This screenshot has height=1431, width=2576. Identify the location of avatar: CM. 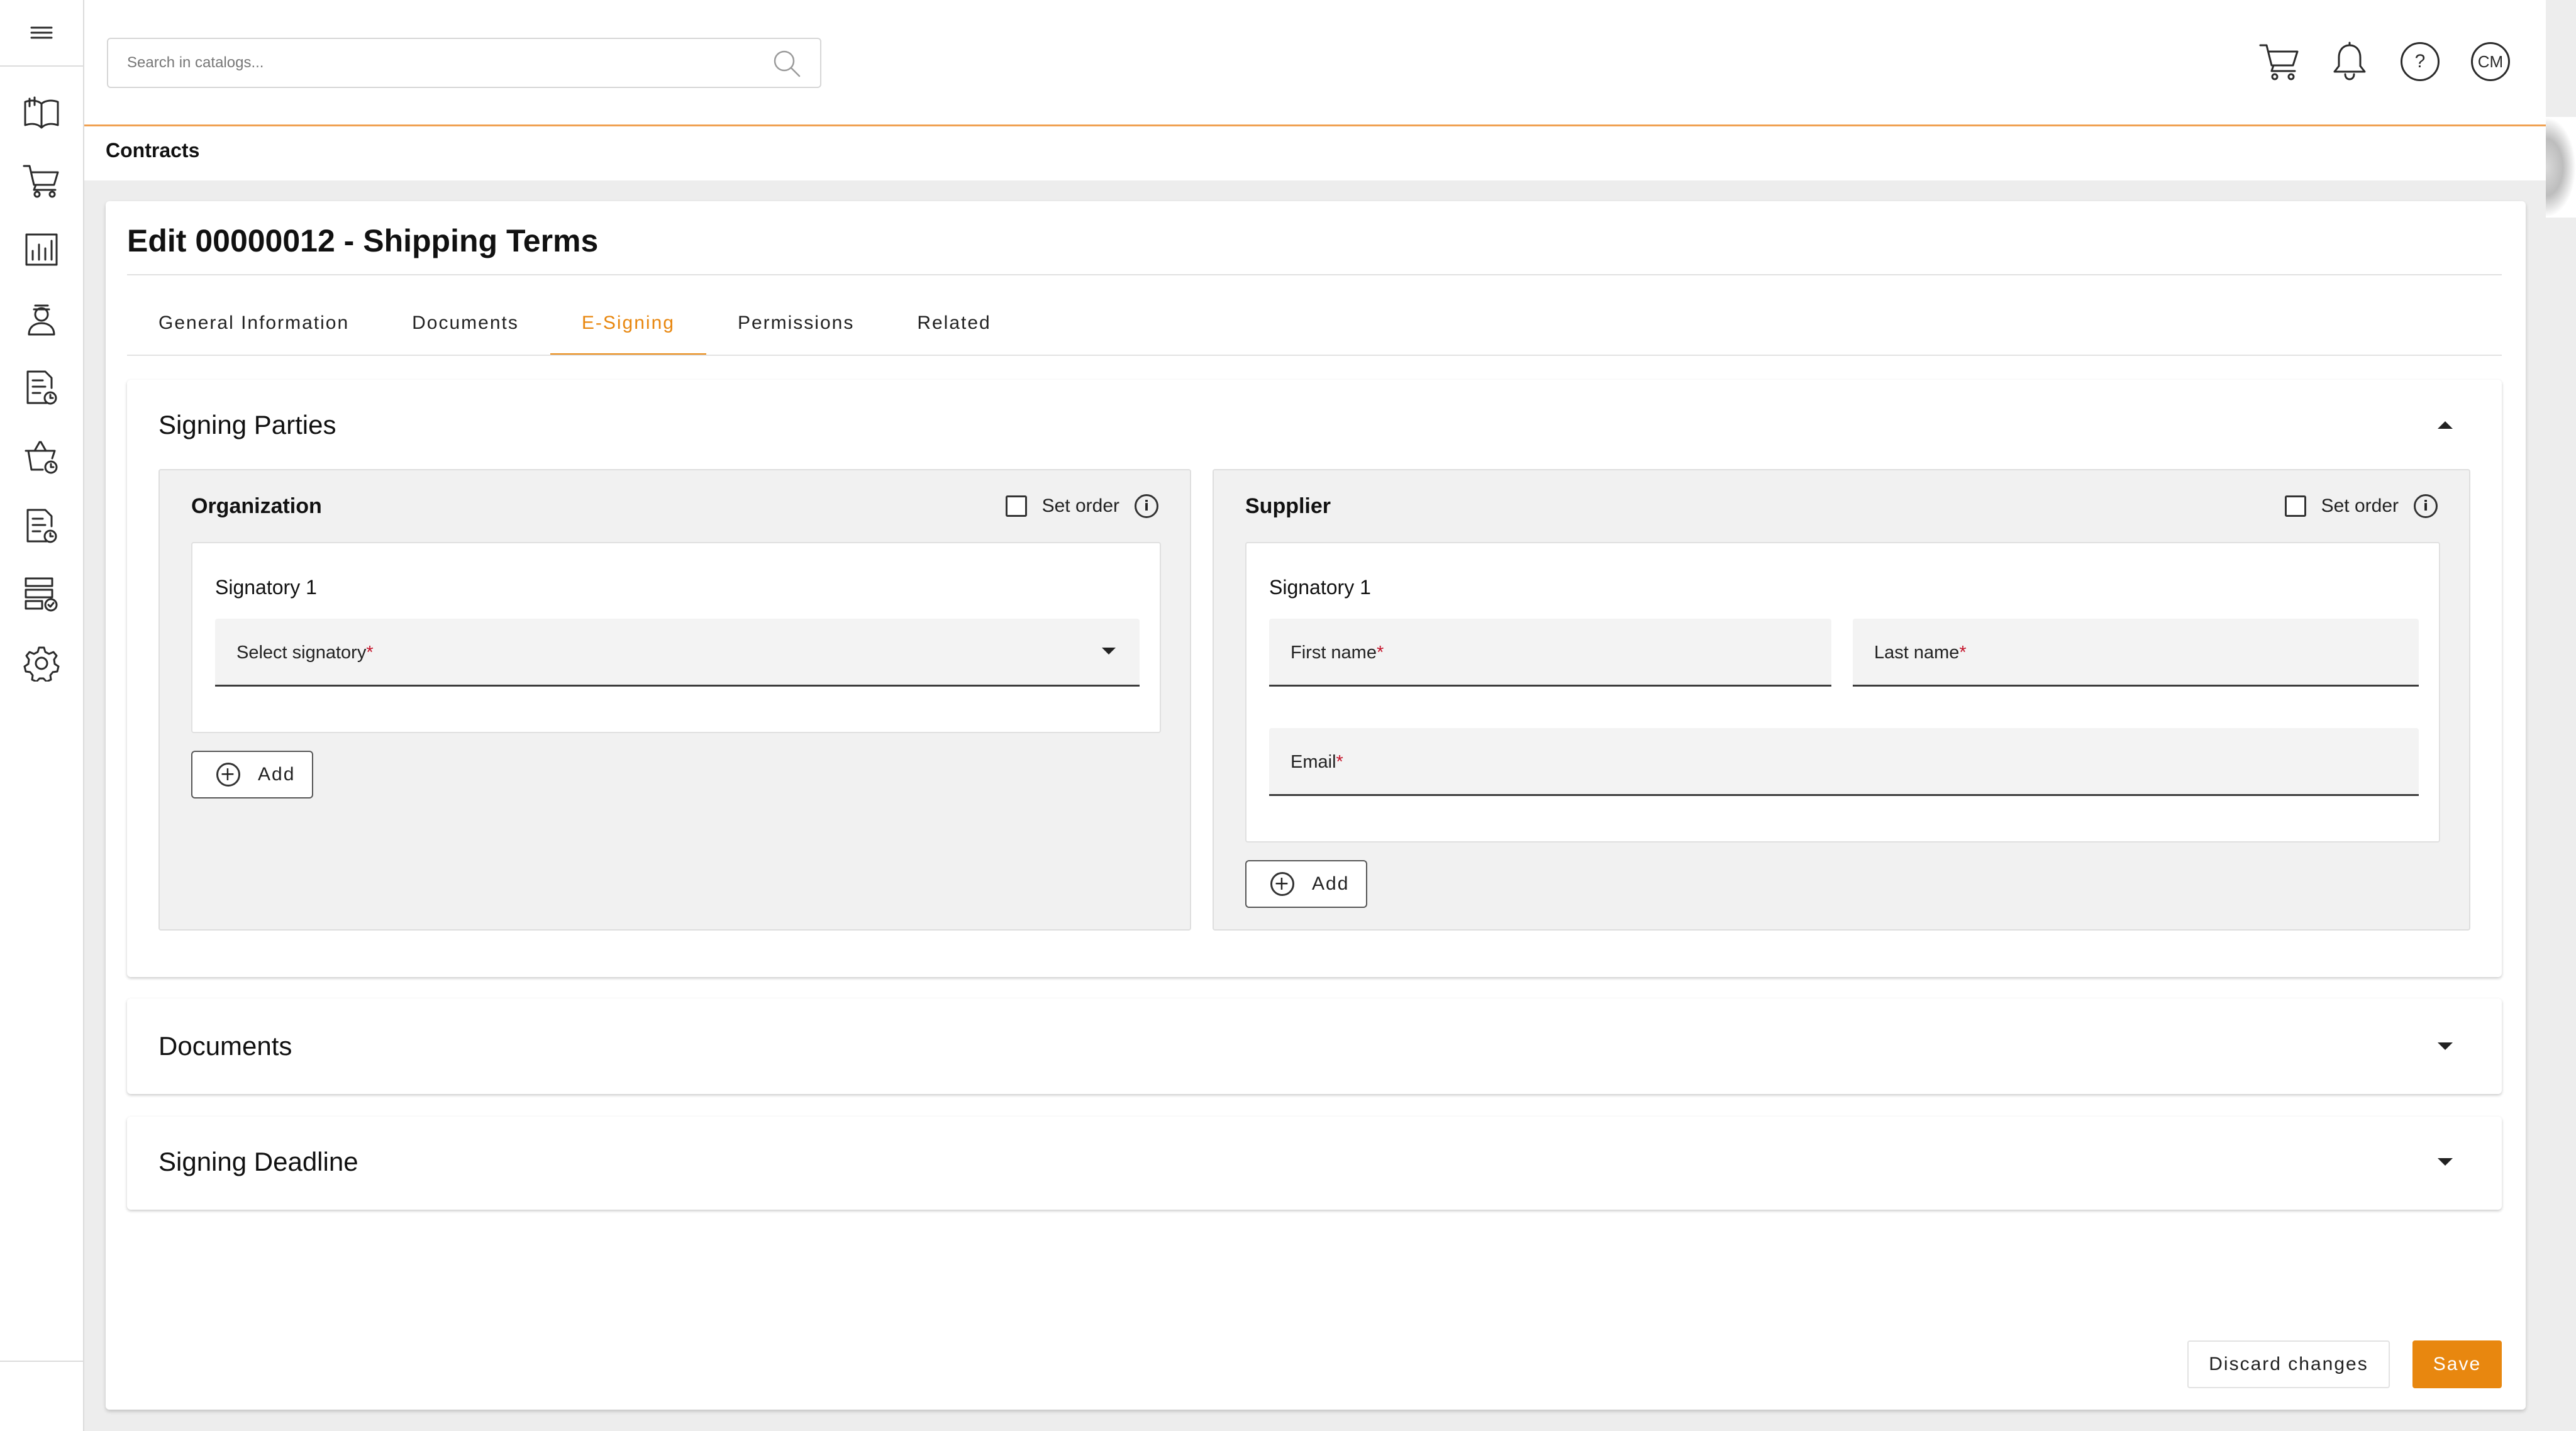
(2490, 61).